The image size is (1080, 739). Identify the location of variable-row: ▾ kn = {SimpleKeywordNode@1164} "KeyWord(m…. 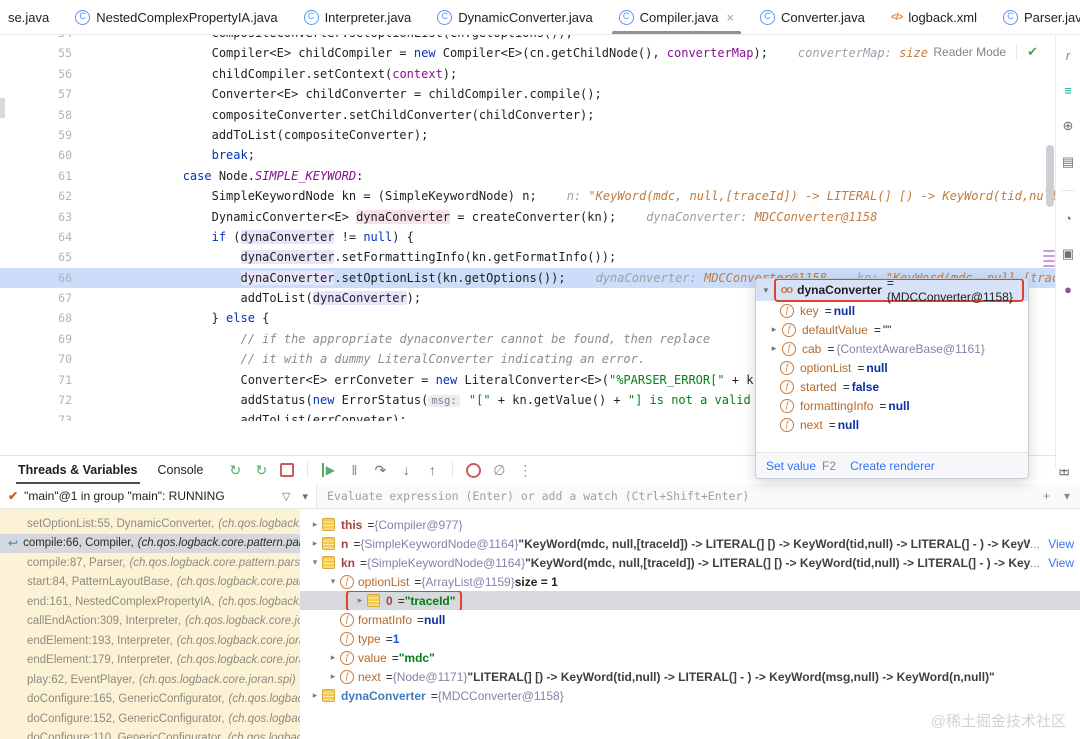
(690, 562).